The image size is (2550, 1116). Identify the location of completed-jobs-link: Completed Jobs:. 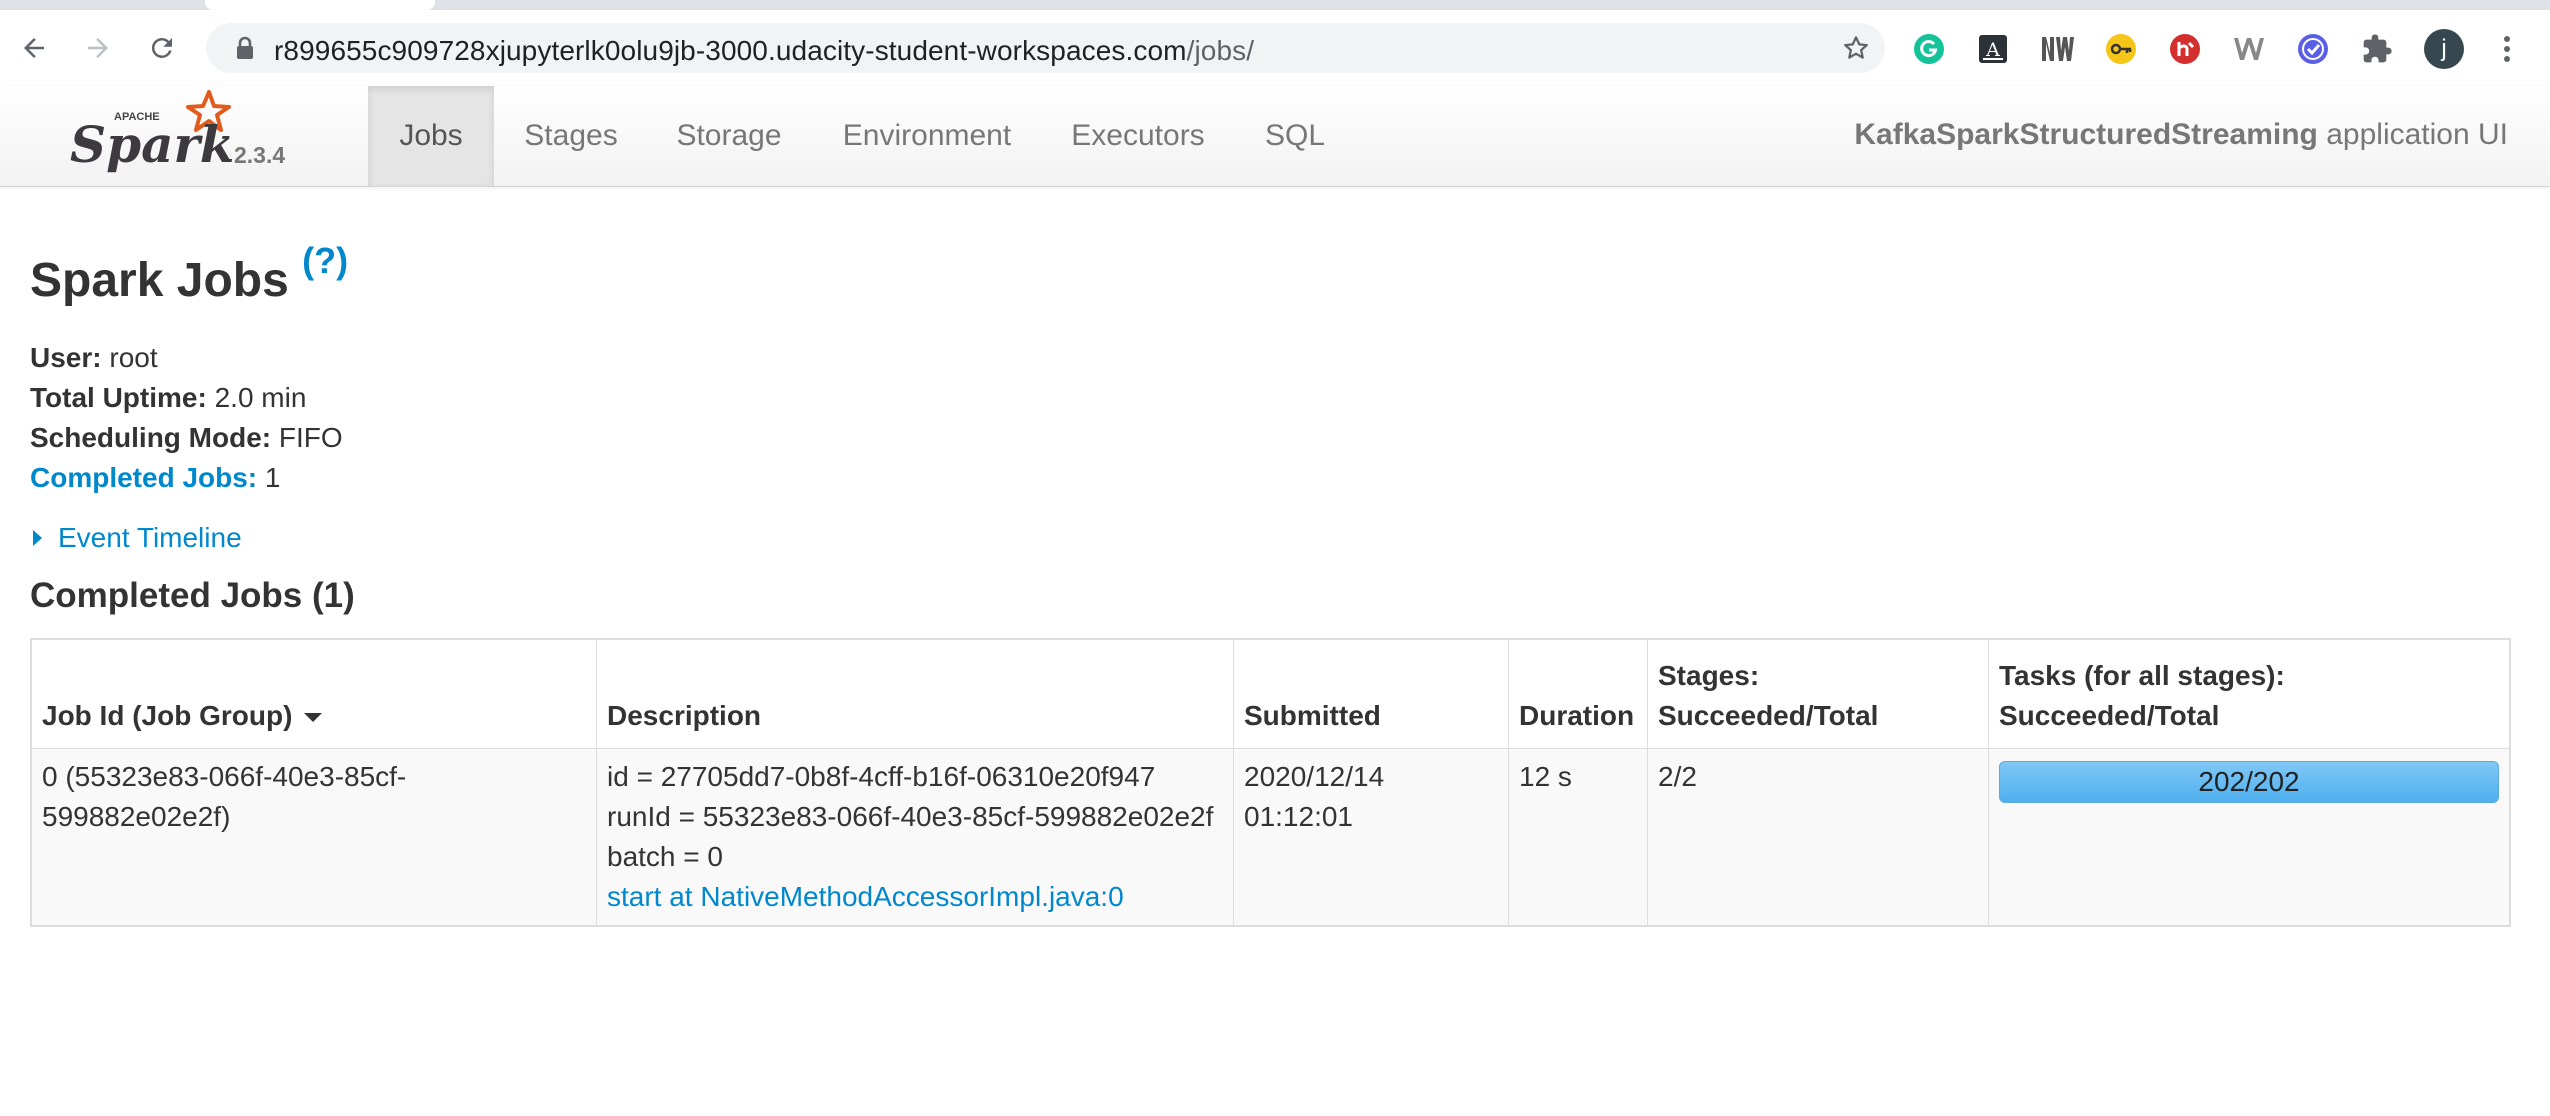
(143, 477).